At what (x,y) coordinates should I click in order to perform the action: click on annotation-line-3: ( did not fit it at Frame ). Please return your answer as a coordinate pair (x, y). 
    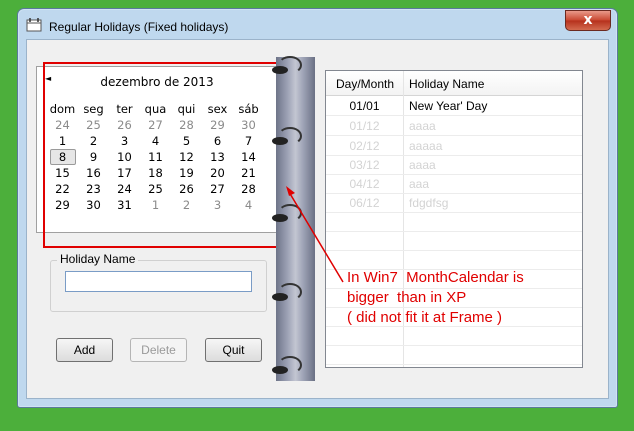
    Looking at the image, I should click on (425, 317).